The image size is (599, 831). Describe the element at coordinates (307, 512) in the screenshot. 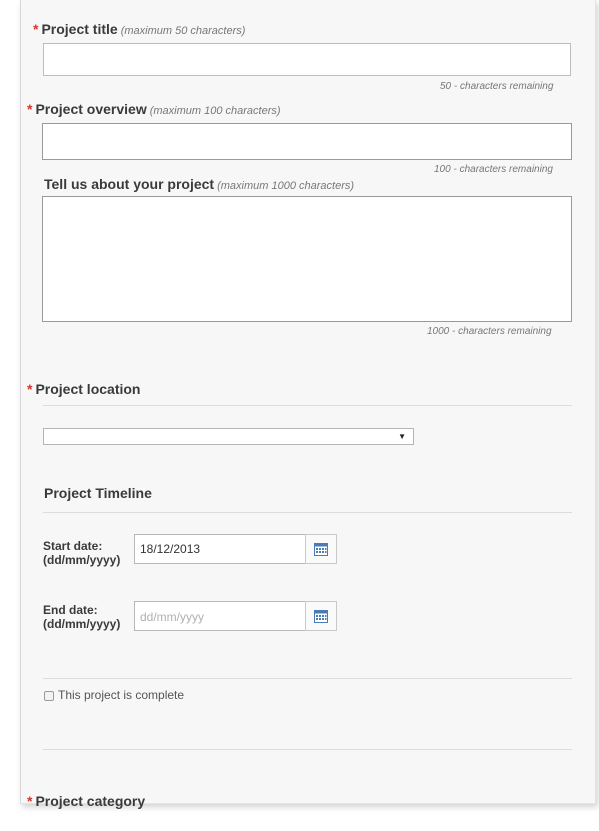

I see `timeline-divider` at that location.